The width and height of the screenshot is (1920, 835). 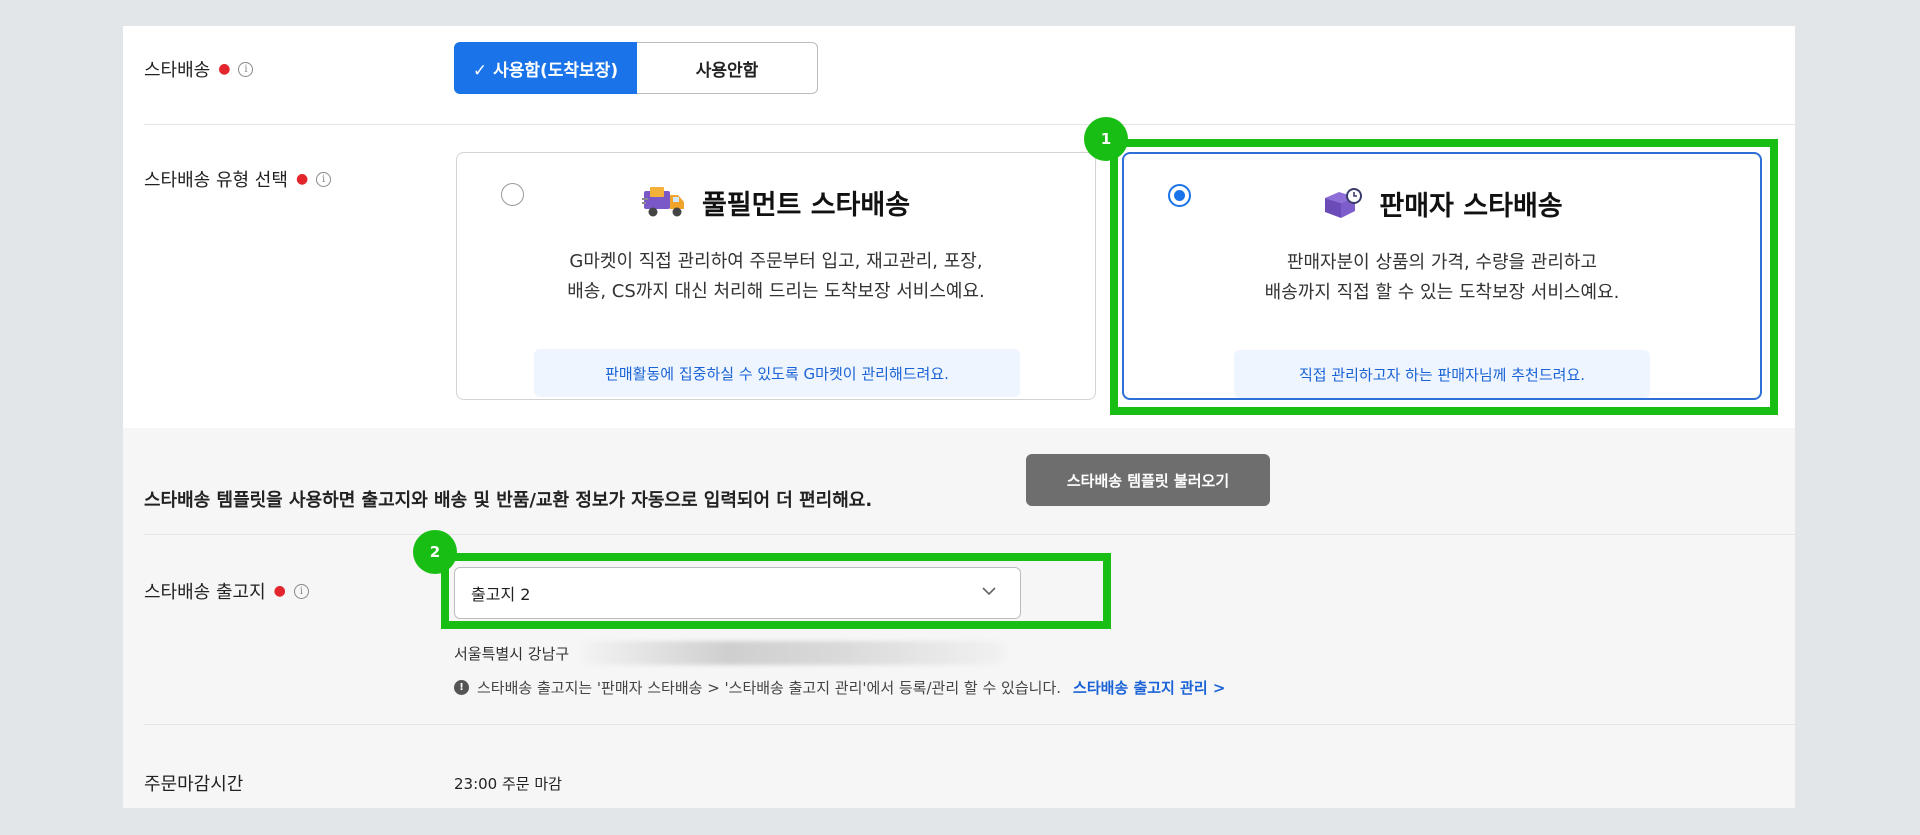 What do you see at coordinates (177, 70) in the screenshot?
I see `star-delivery-label: 스타배송` at bounding box center [177, 70].